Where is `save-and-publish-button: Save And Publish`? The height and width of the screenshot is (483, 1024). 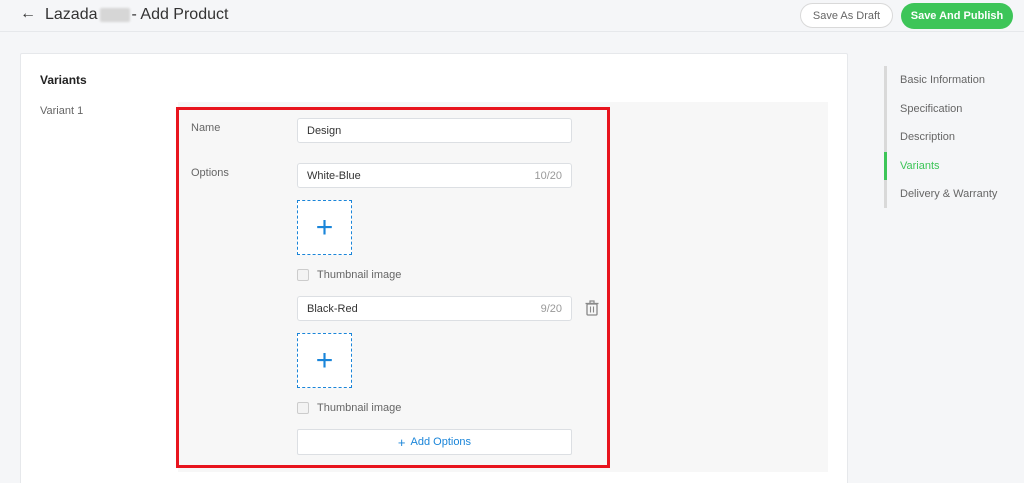 save-and-publish-button: Save And Publish is located at coordinates (957, 16).